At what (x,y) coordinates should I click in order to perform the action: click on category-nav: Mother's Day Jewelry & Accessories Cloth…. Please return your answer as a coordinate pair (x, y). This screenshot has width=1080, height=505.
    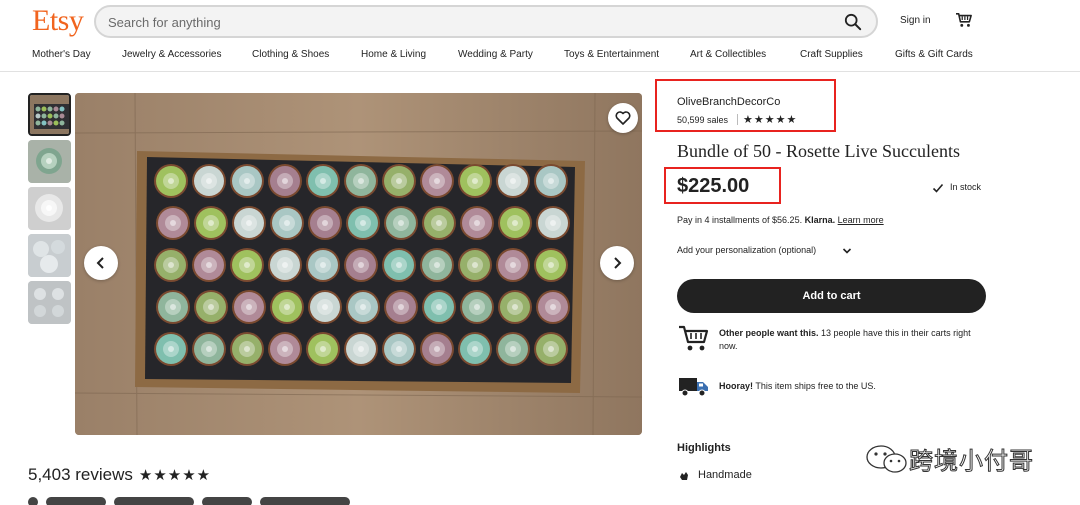
    Looking at the image, I should click on (540, 57).